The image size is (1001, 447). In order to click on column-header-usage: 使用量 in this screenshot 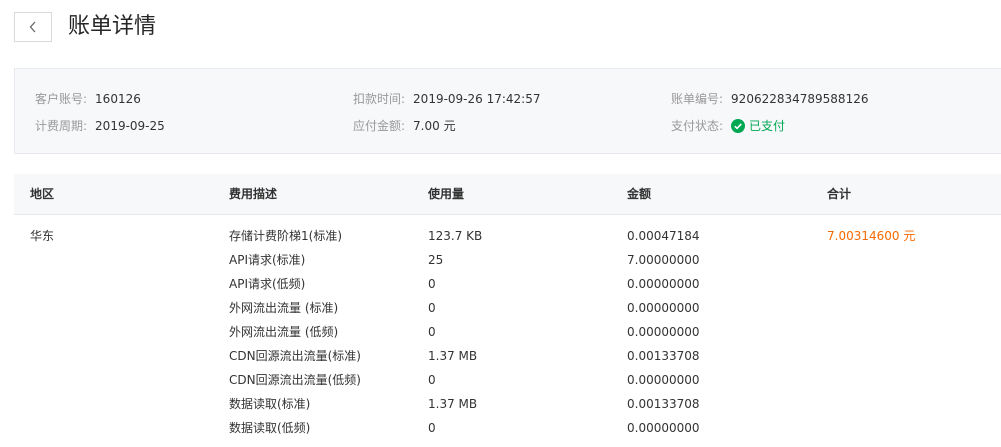, I will do `click(446, 194)`.